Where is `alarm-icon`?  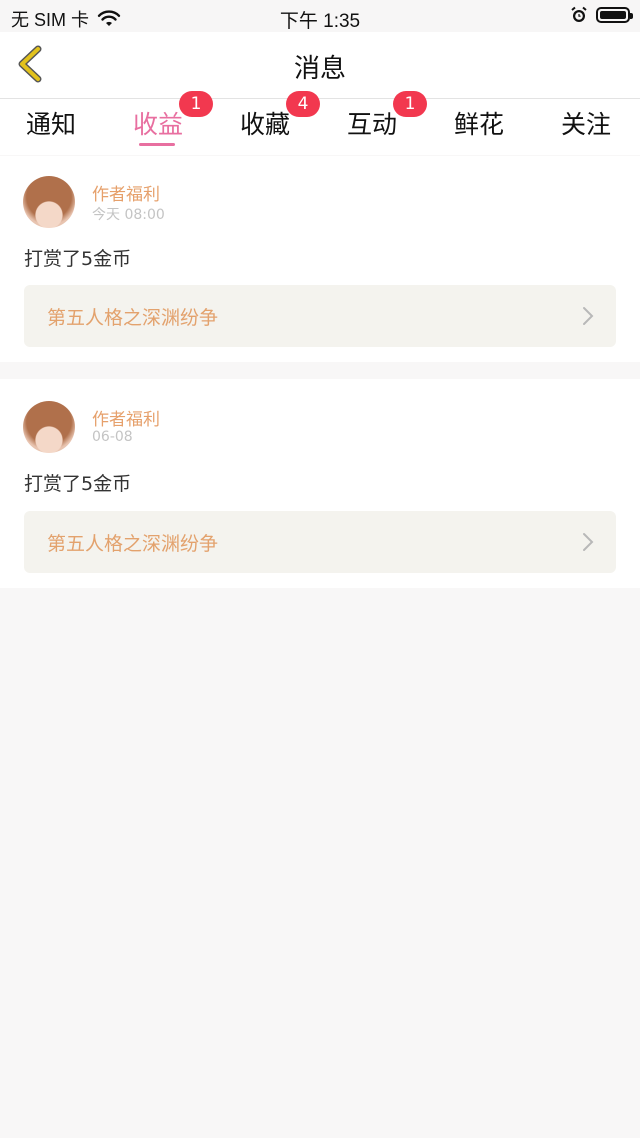 alarm-icon is located at coordinates (579, 14).